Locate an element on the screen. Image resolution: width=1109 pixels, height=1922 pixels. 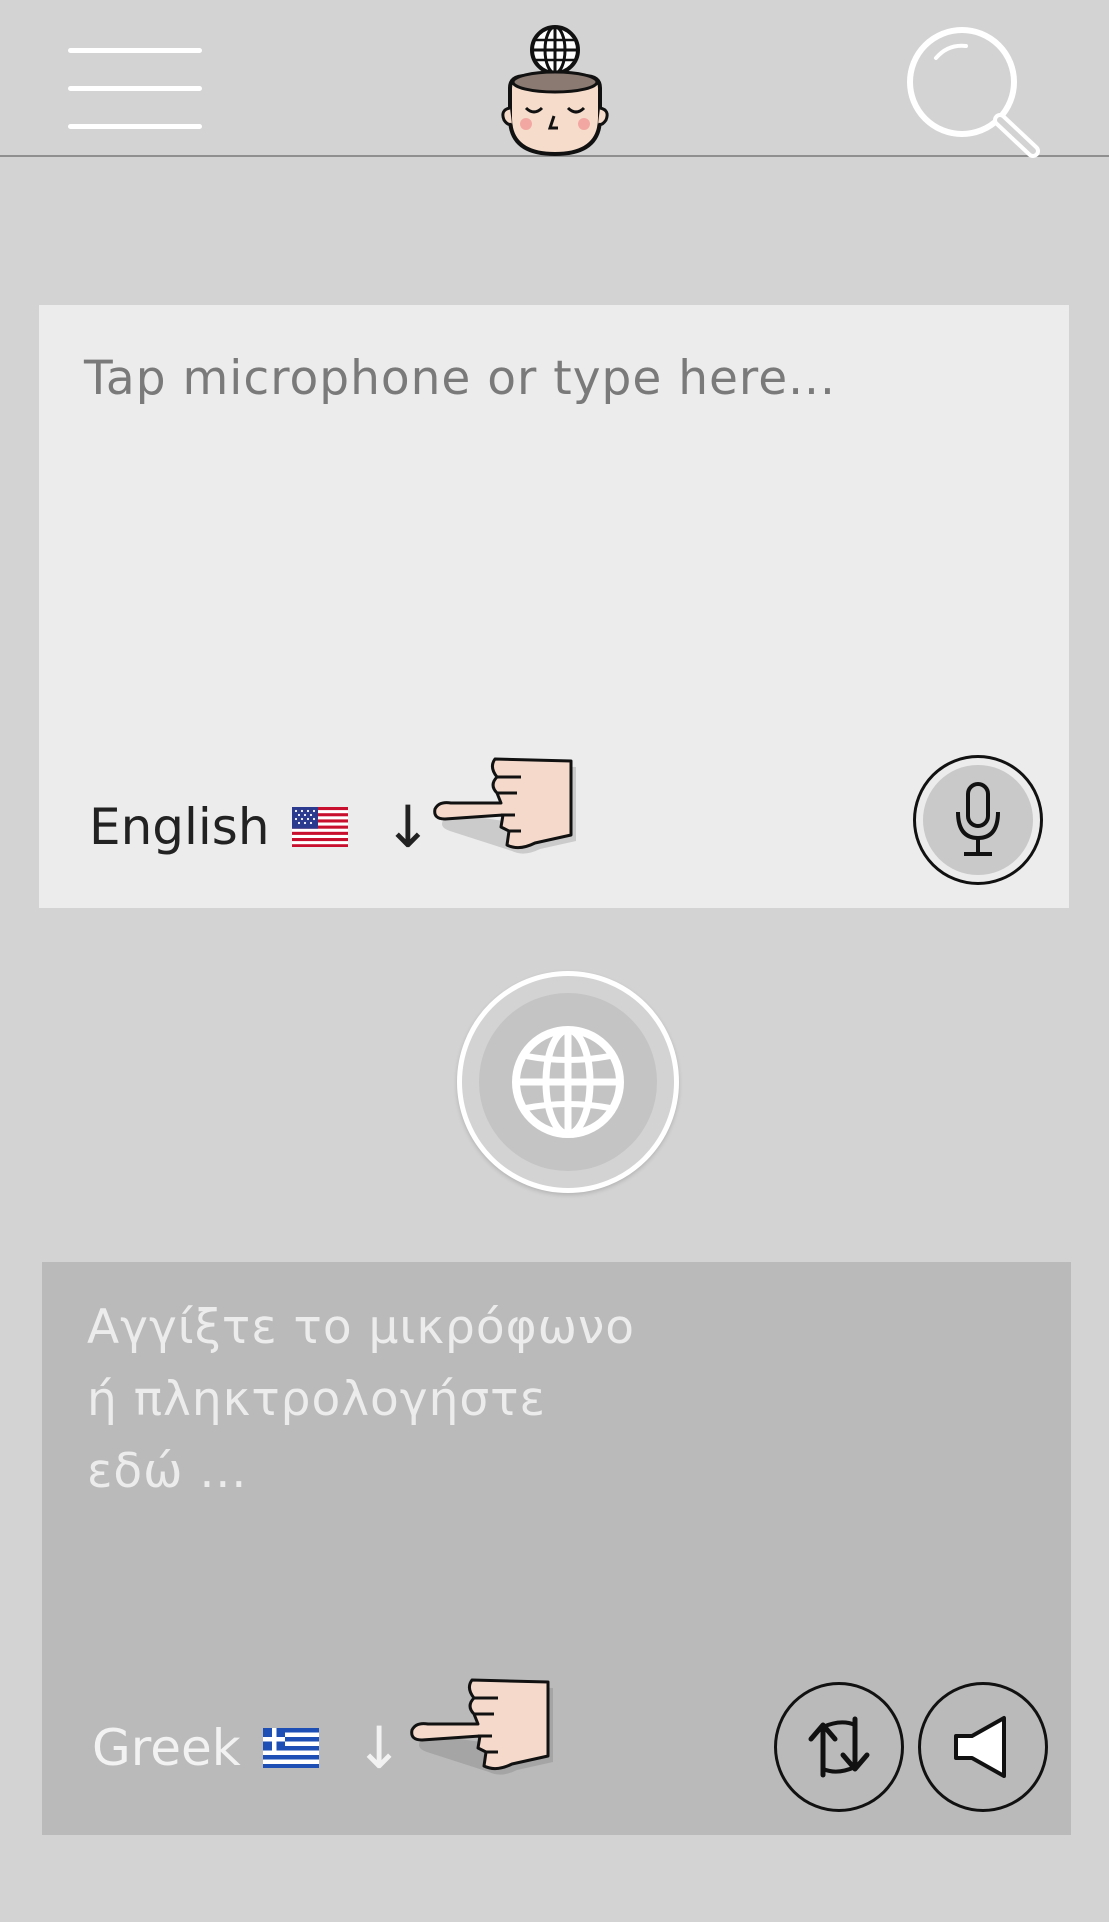
globe-icon is located at coordinates (568, 1082).